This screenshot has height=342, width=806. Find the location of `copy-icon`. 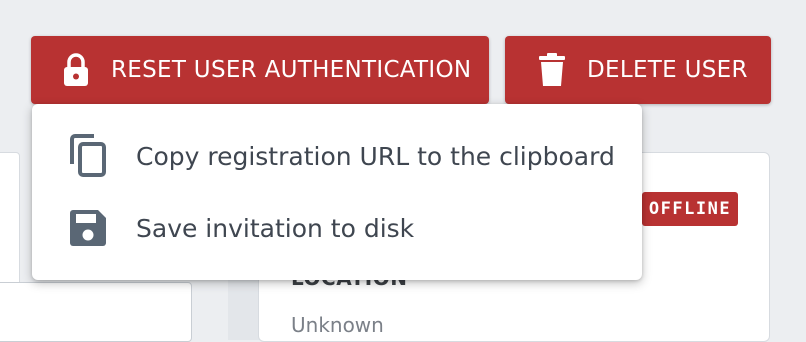

copy-icon is located at coordinates (88, 156).